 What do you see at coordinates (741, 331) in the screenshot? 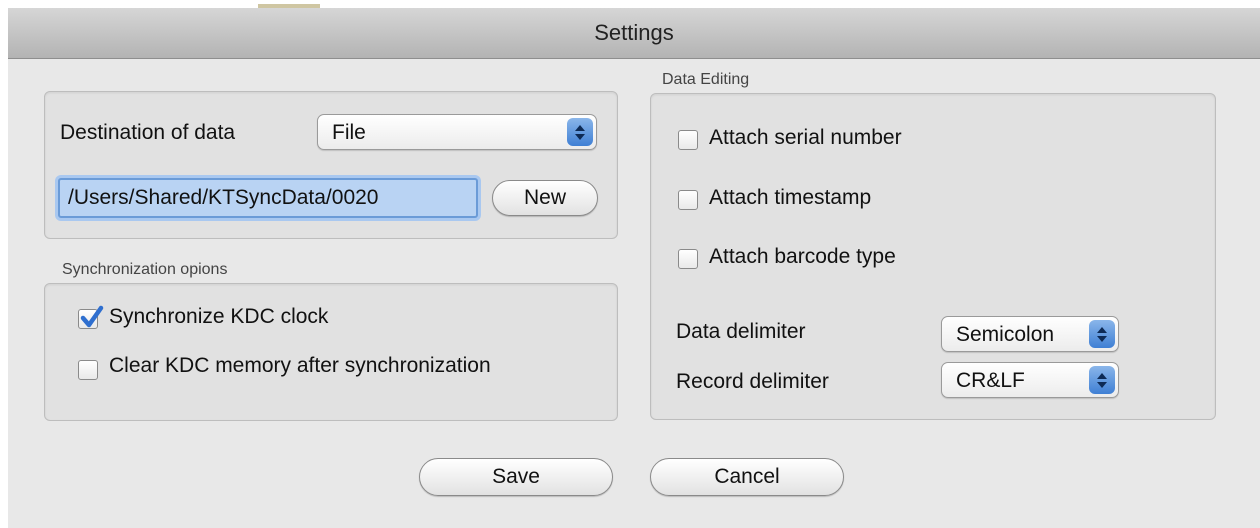
I see `data-delimiter-label: Data delimiter` at bounding box center [741, 331].